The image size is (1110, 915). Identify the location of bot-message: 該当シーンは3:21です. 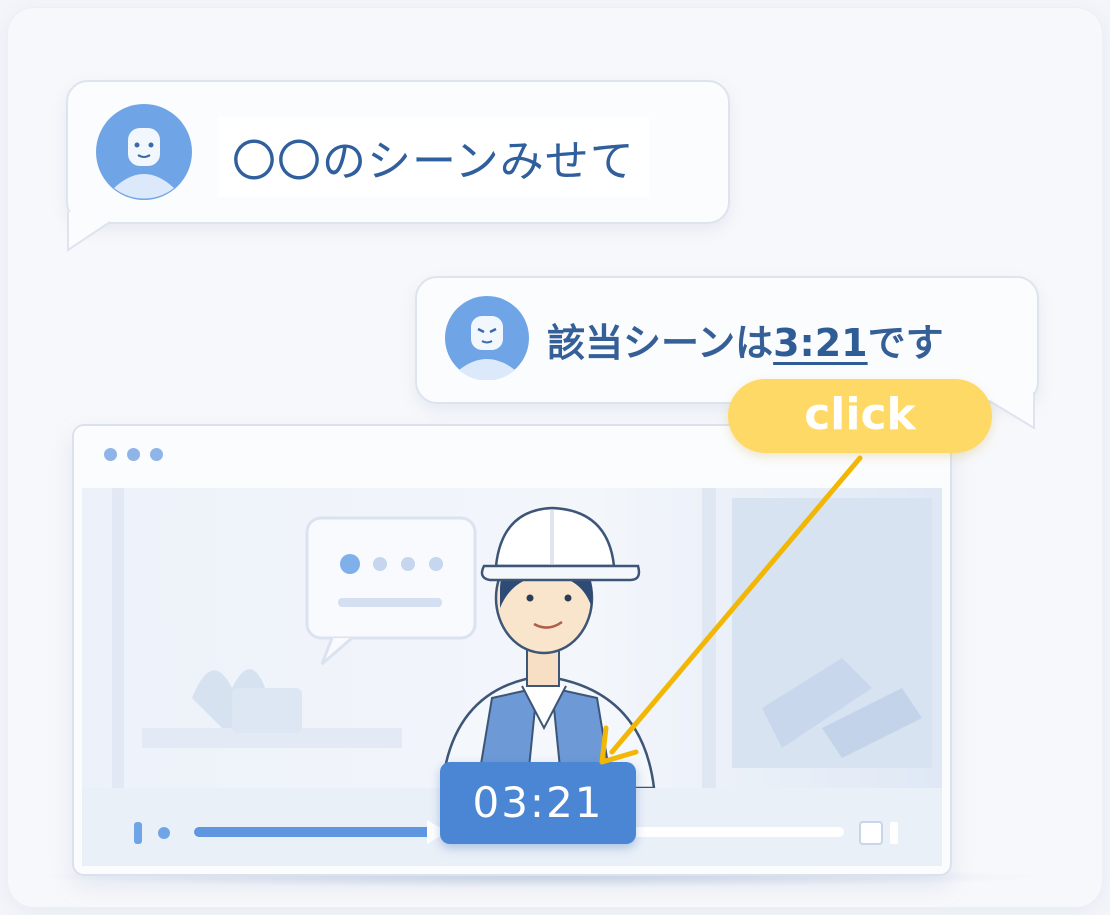
(745, 339).